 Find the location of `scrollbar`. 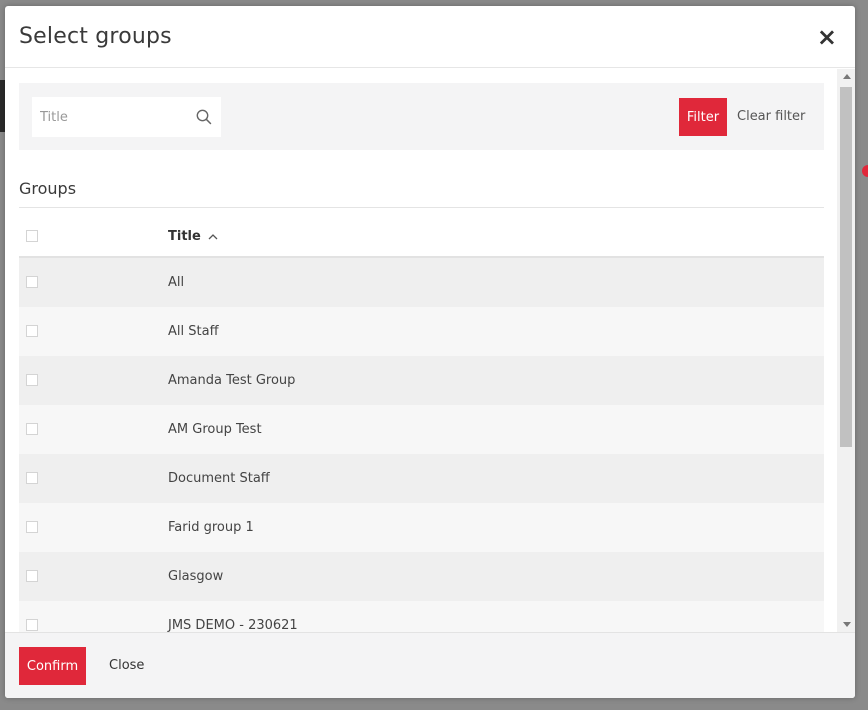

scrollbar is located at coordinates (846, 350).